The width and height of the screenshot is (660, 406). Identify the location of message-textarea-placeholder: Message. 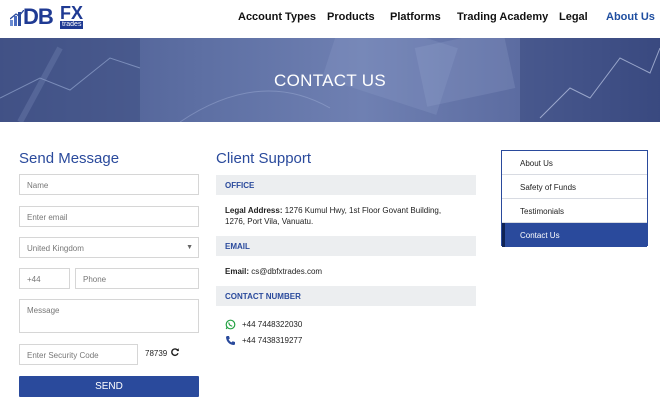
(43, 310).